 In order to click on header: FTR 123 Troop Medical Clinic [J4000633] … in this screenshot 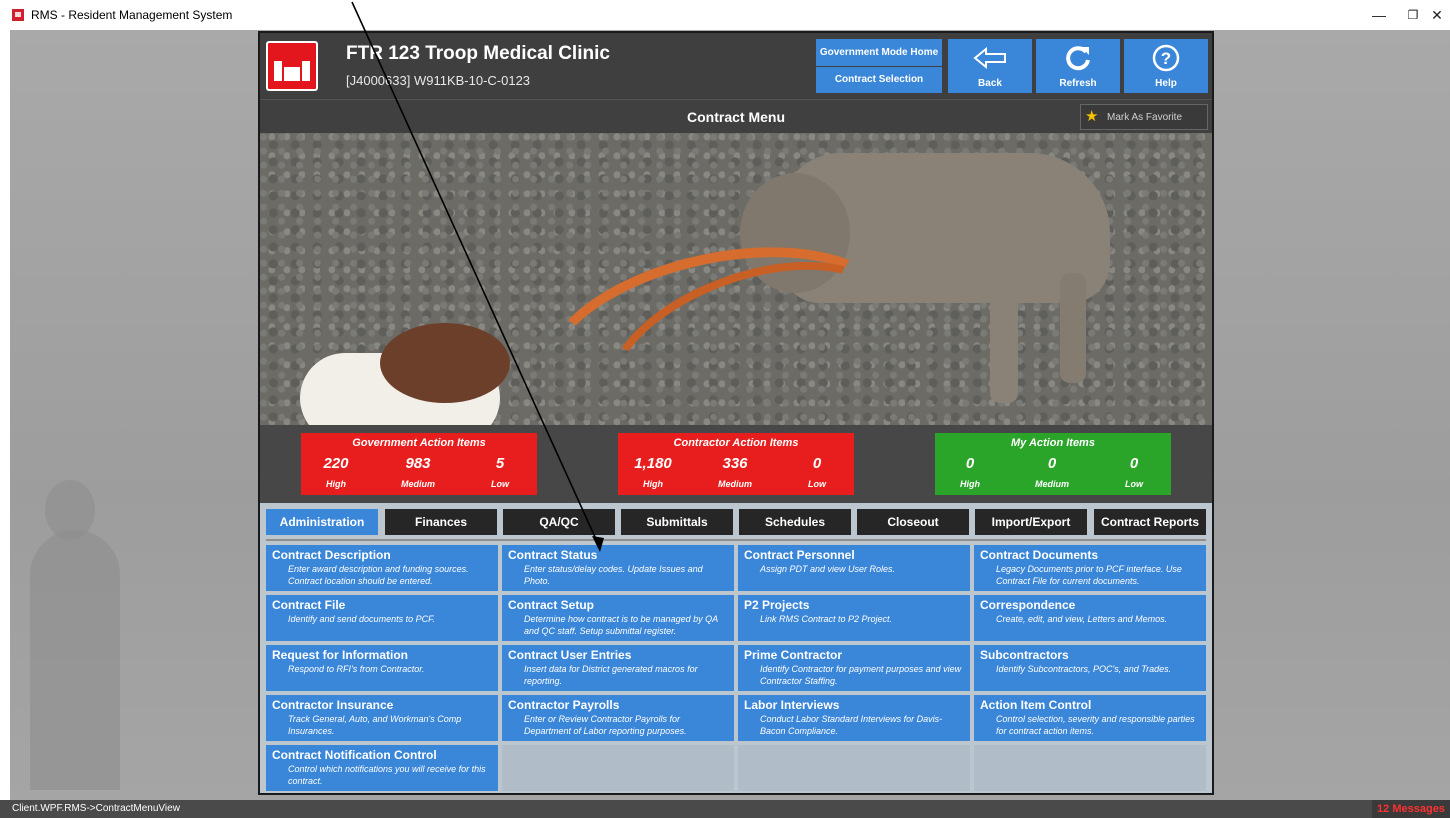, I will do `click(736, 65)`.